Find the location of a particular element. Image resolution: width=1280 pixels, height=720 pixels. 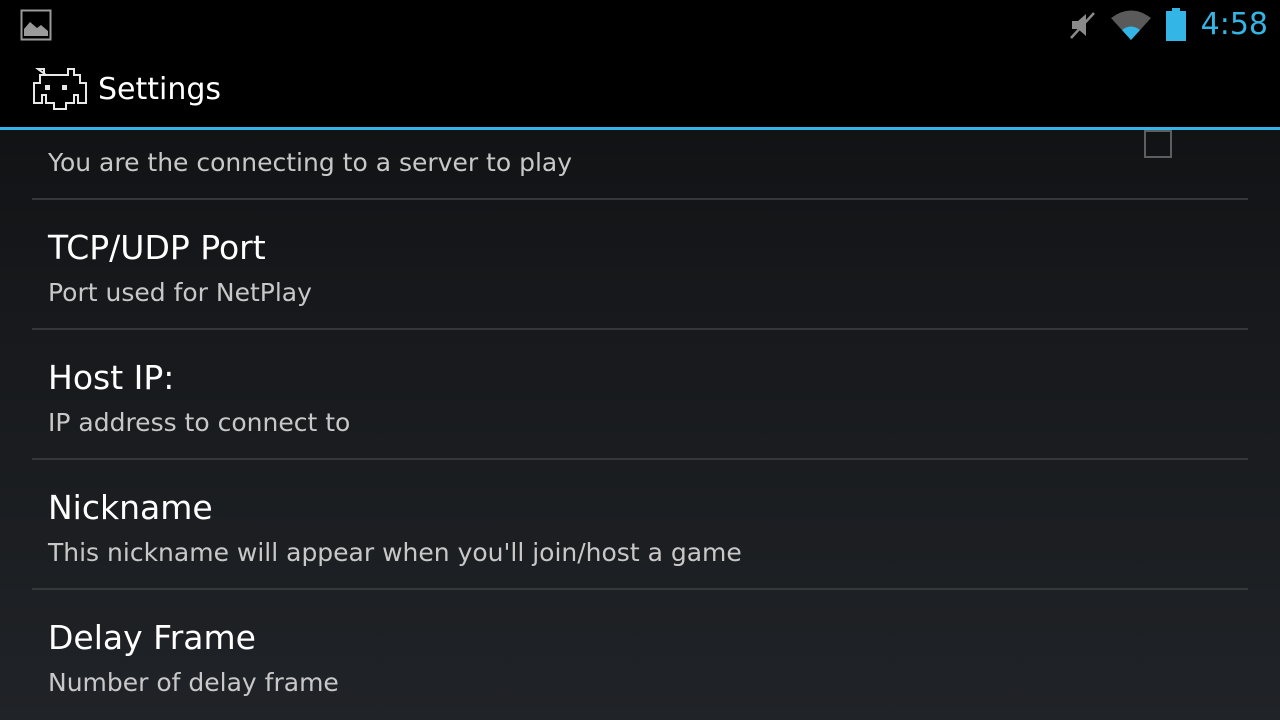

picture-icon is located at coordinates (36, 25).